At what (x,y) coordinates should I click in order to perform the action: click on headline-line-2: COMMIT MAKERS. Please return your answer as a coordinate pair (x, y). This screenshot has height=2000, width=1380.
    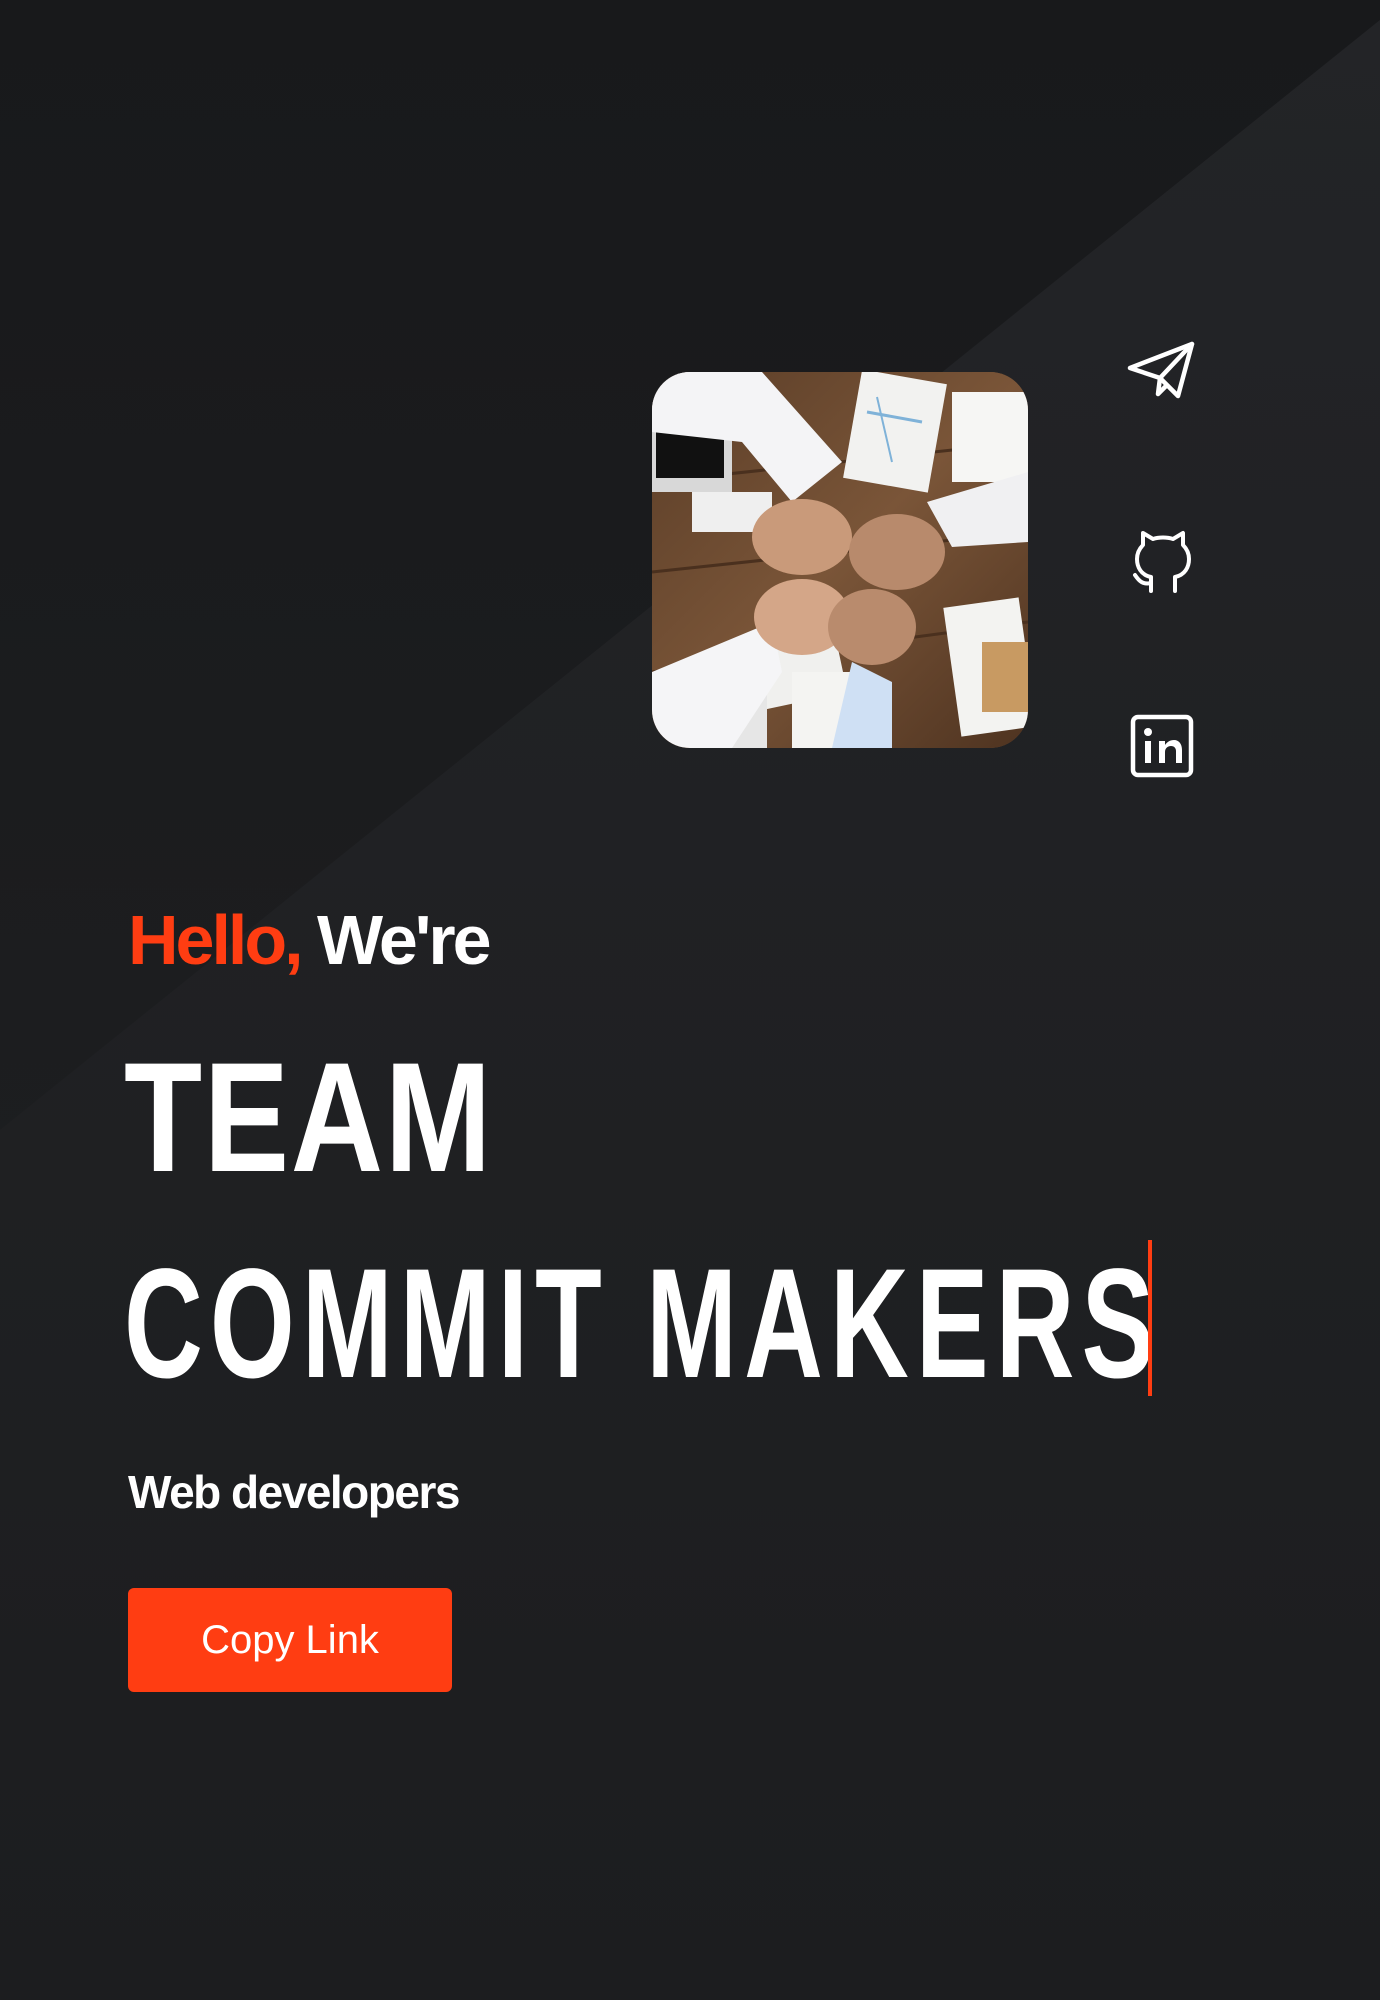
    Looking at the image, I should click on (643, 1324).